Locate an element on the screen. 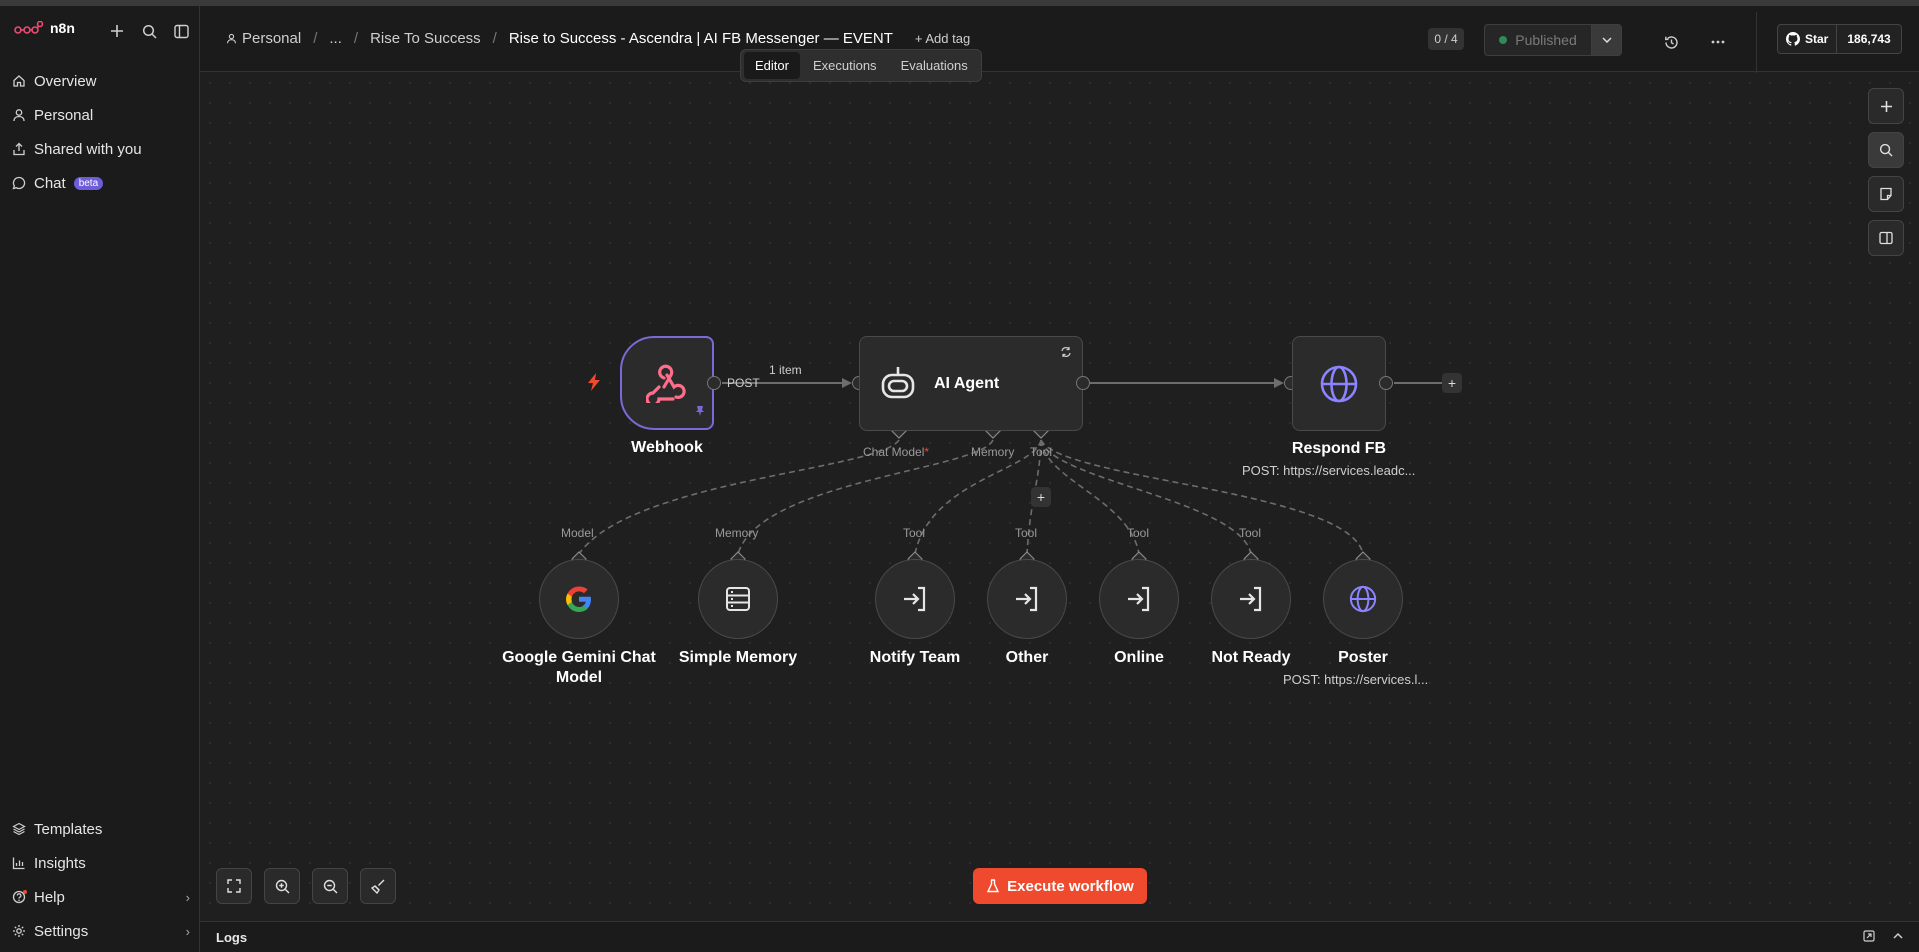 This screenshot has width=1919, height=952. github-star-count: 186,743 is located at coordinates (1868, 39).